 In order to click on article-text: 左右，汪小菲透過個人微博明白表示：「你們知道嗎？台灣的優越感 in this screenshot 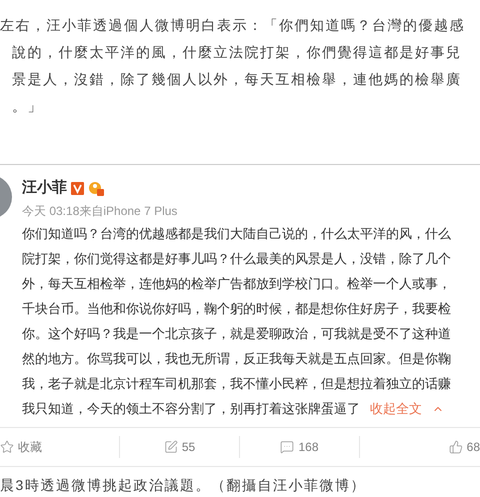, I will do `click(232, 25)`.